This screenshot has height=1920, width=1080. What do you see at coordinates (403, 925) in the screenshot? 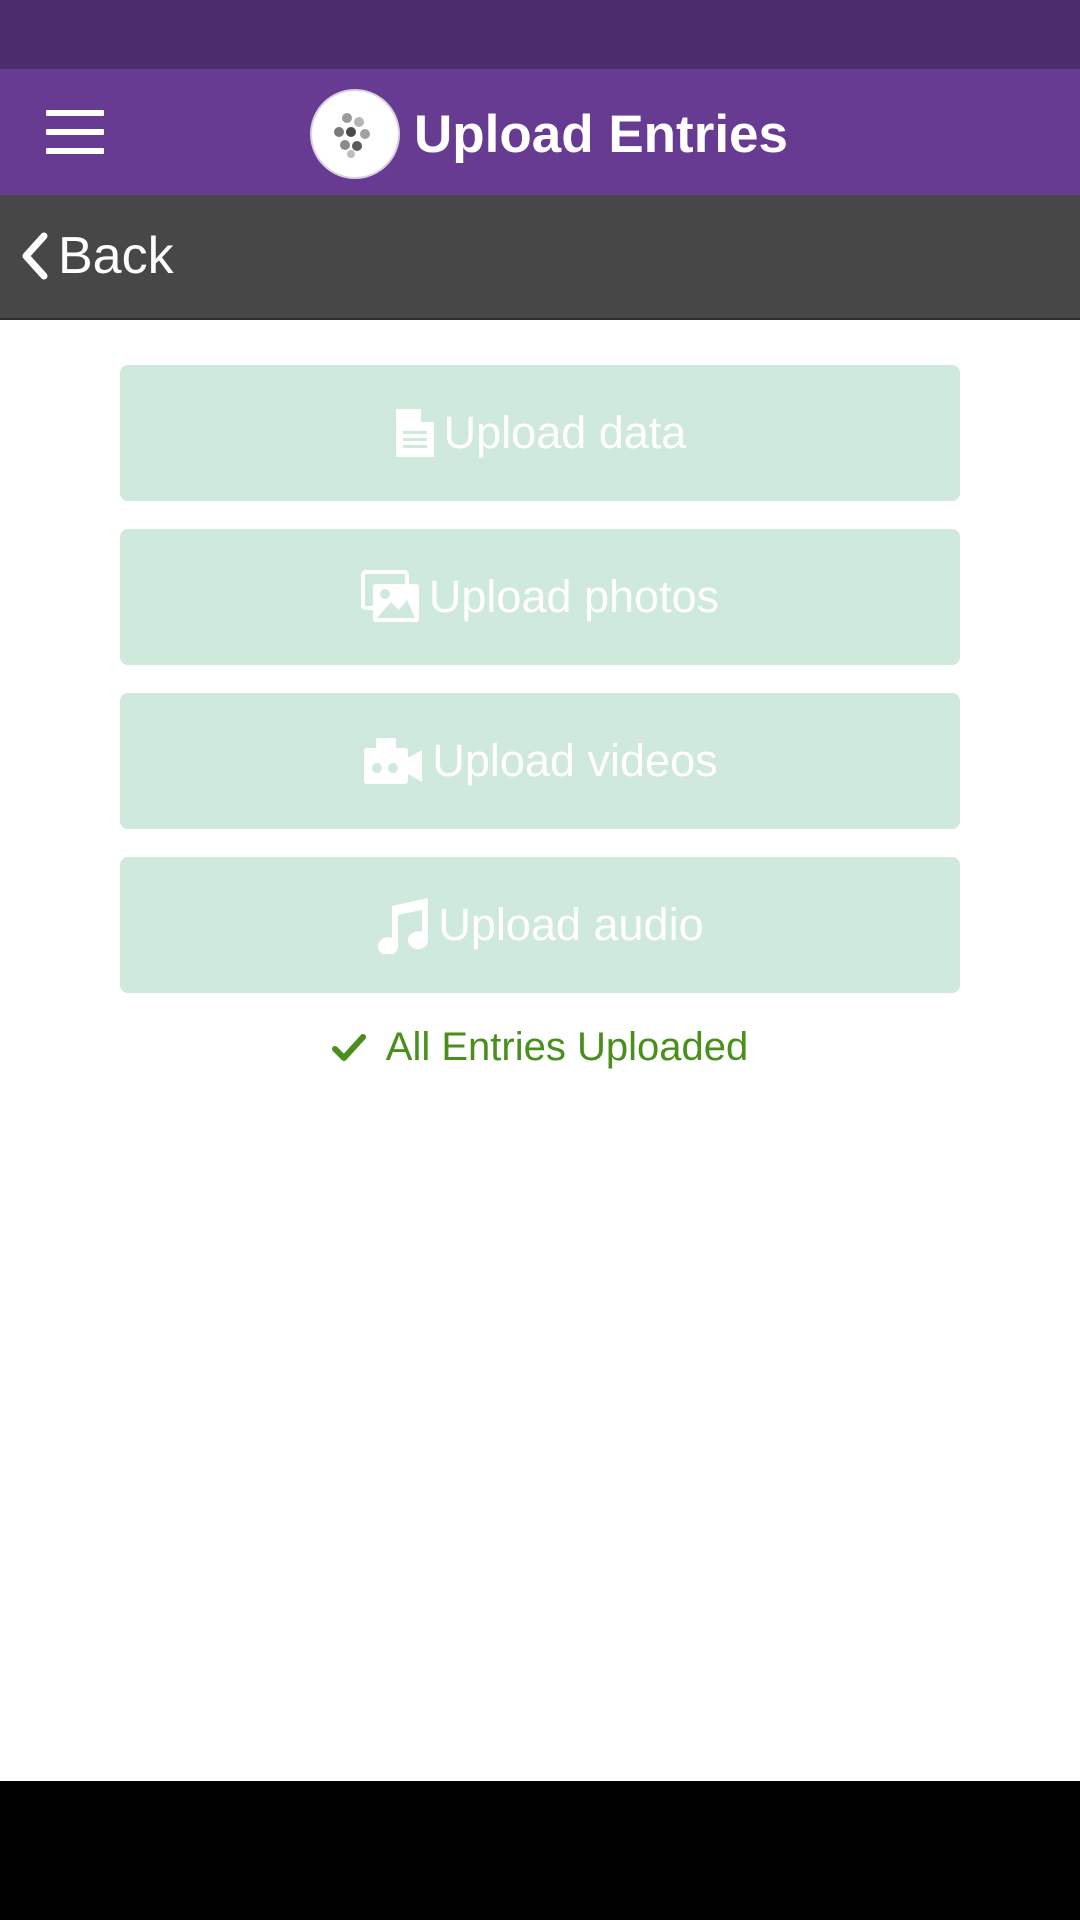
I see `music-note-icon` at bounding box center [403, 925].